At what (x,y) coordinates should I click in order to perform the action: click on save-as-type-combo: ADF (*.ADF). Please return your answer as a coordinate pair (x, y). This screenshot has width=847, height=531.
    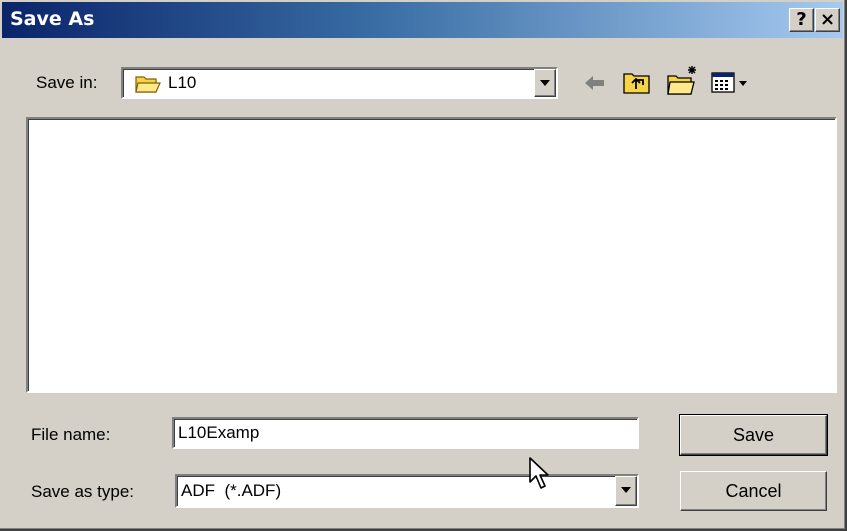
    Looking at the image, I should click on (407, 491).